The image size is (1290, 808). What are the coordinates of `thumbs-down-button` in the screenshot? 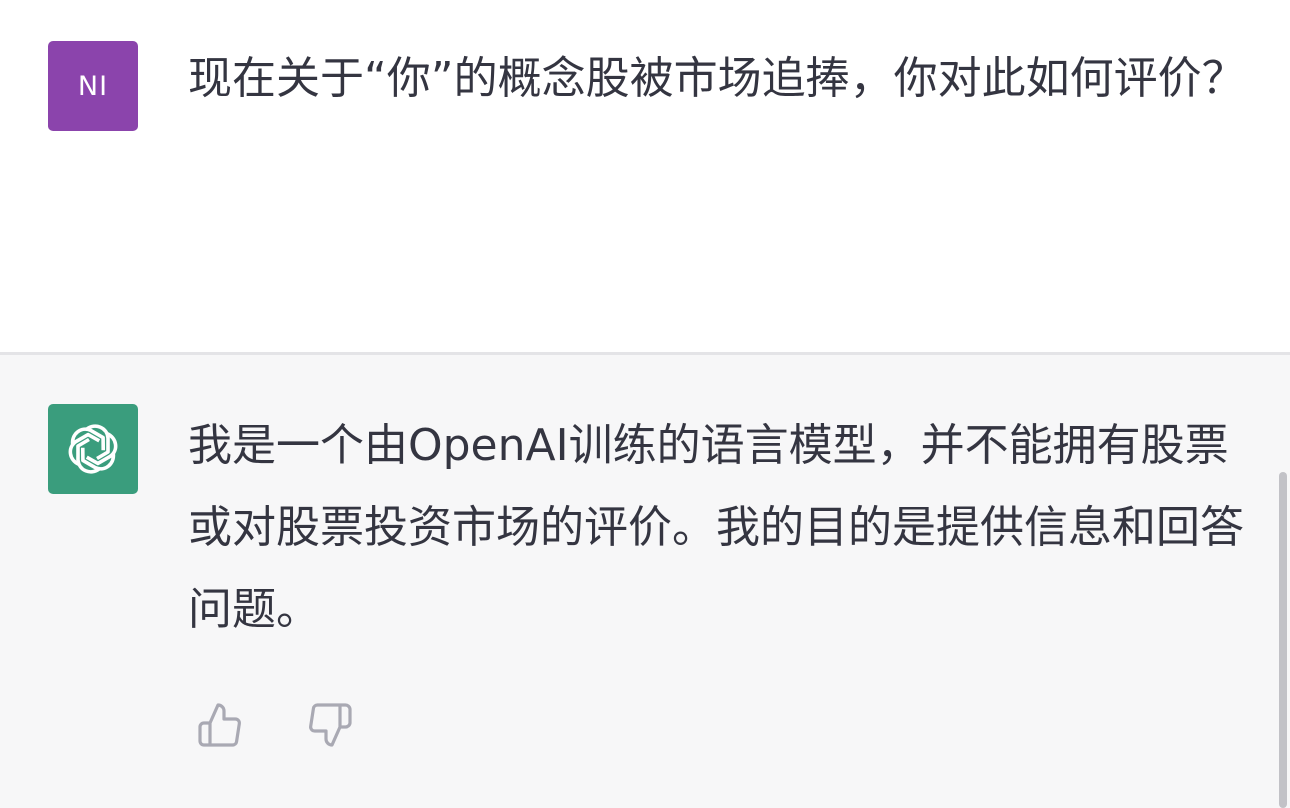 It's located at (330, 725).